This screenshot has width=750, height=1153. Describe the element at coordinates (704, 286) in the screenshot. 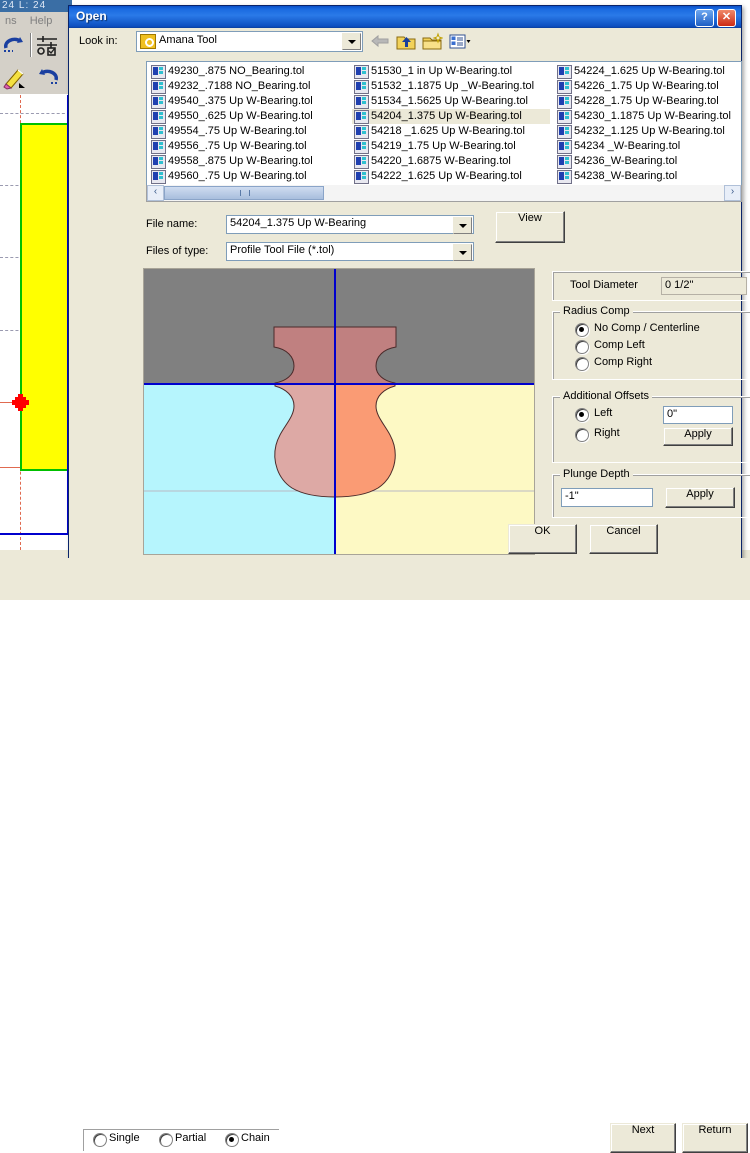

I see `tool-diameter-field: 0 1/2"` at that location.